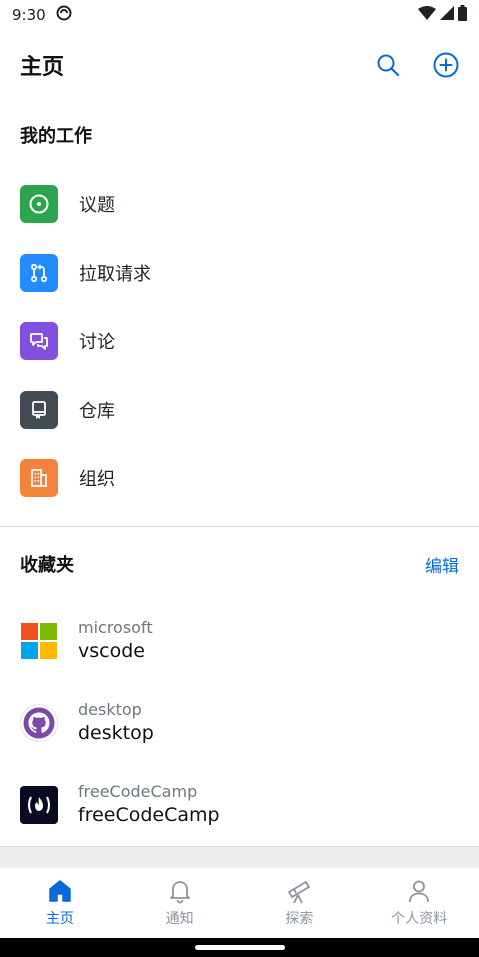 This screenshot has width=479, height=957. Describe the element at coordinates (29, 15) in the screenshot. I see `status-time: 9:30` at that location.